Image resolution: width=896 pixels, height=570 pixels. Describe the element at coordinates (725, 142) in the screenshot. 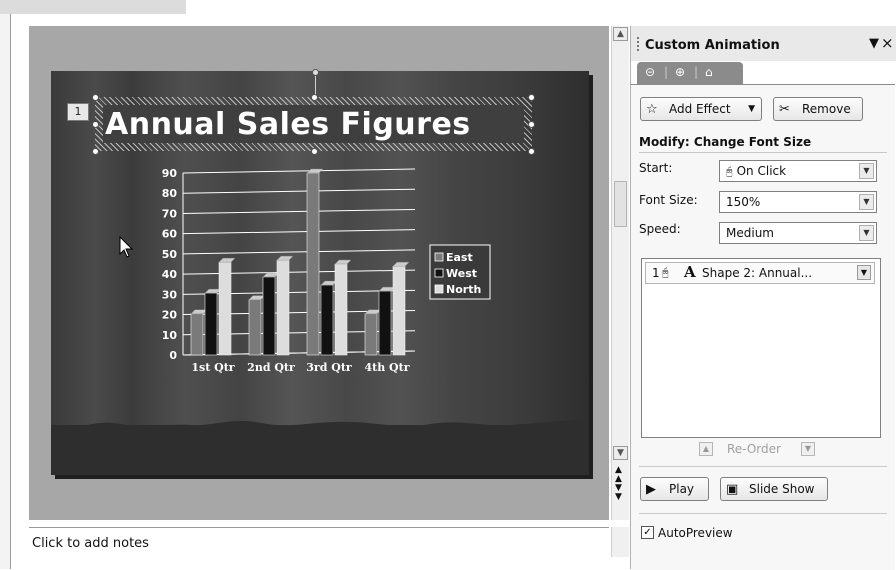

I see `modify-heading: Modify: Change Font Size` at that location.